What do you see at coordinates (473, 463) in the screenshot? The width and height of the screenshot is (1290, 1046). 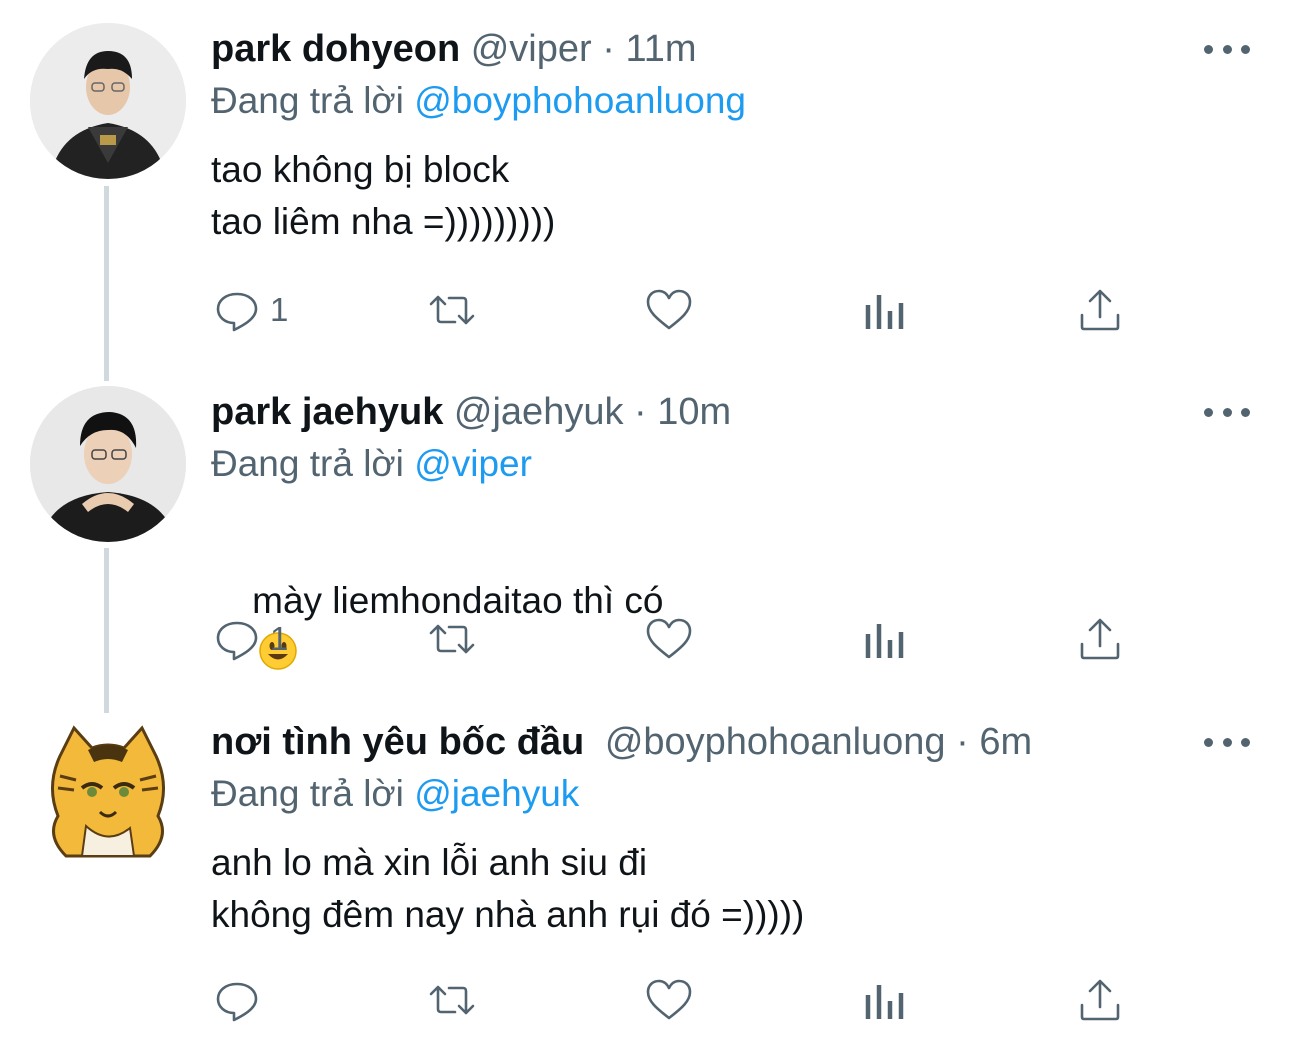 I see `reply-mention: @viper` at bounding box center [473, 463].